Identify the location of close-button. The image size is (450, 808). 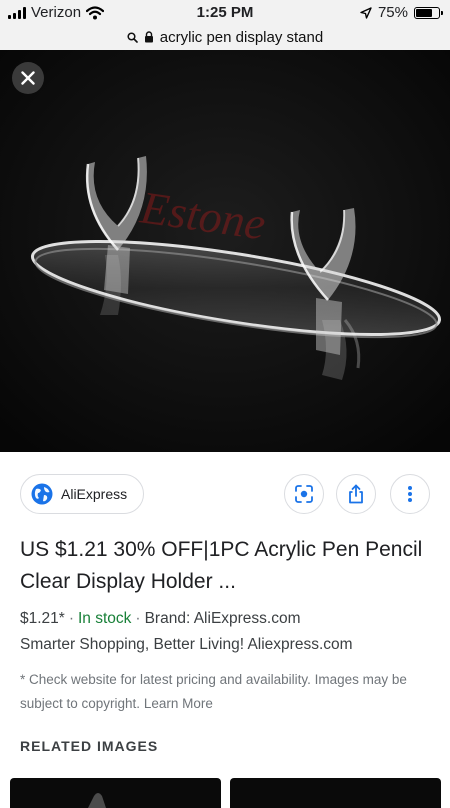
(28, 78).